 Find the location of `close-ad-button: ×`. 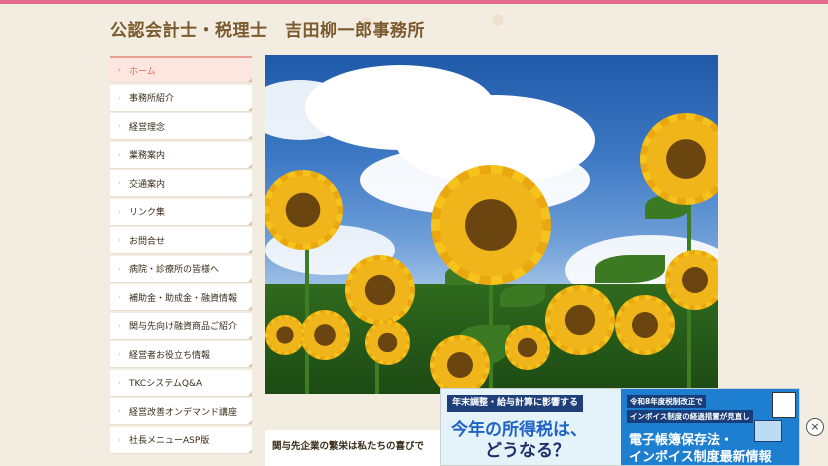

close-ad-button: × is located at coordinates (815, 427).